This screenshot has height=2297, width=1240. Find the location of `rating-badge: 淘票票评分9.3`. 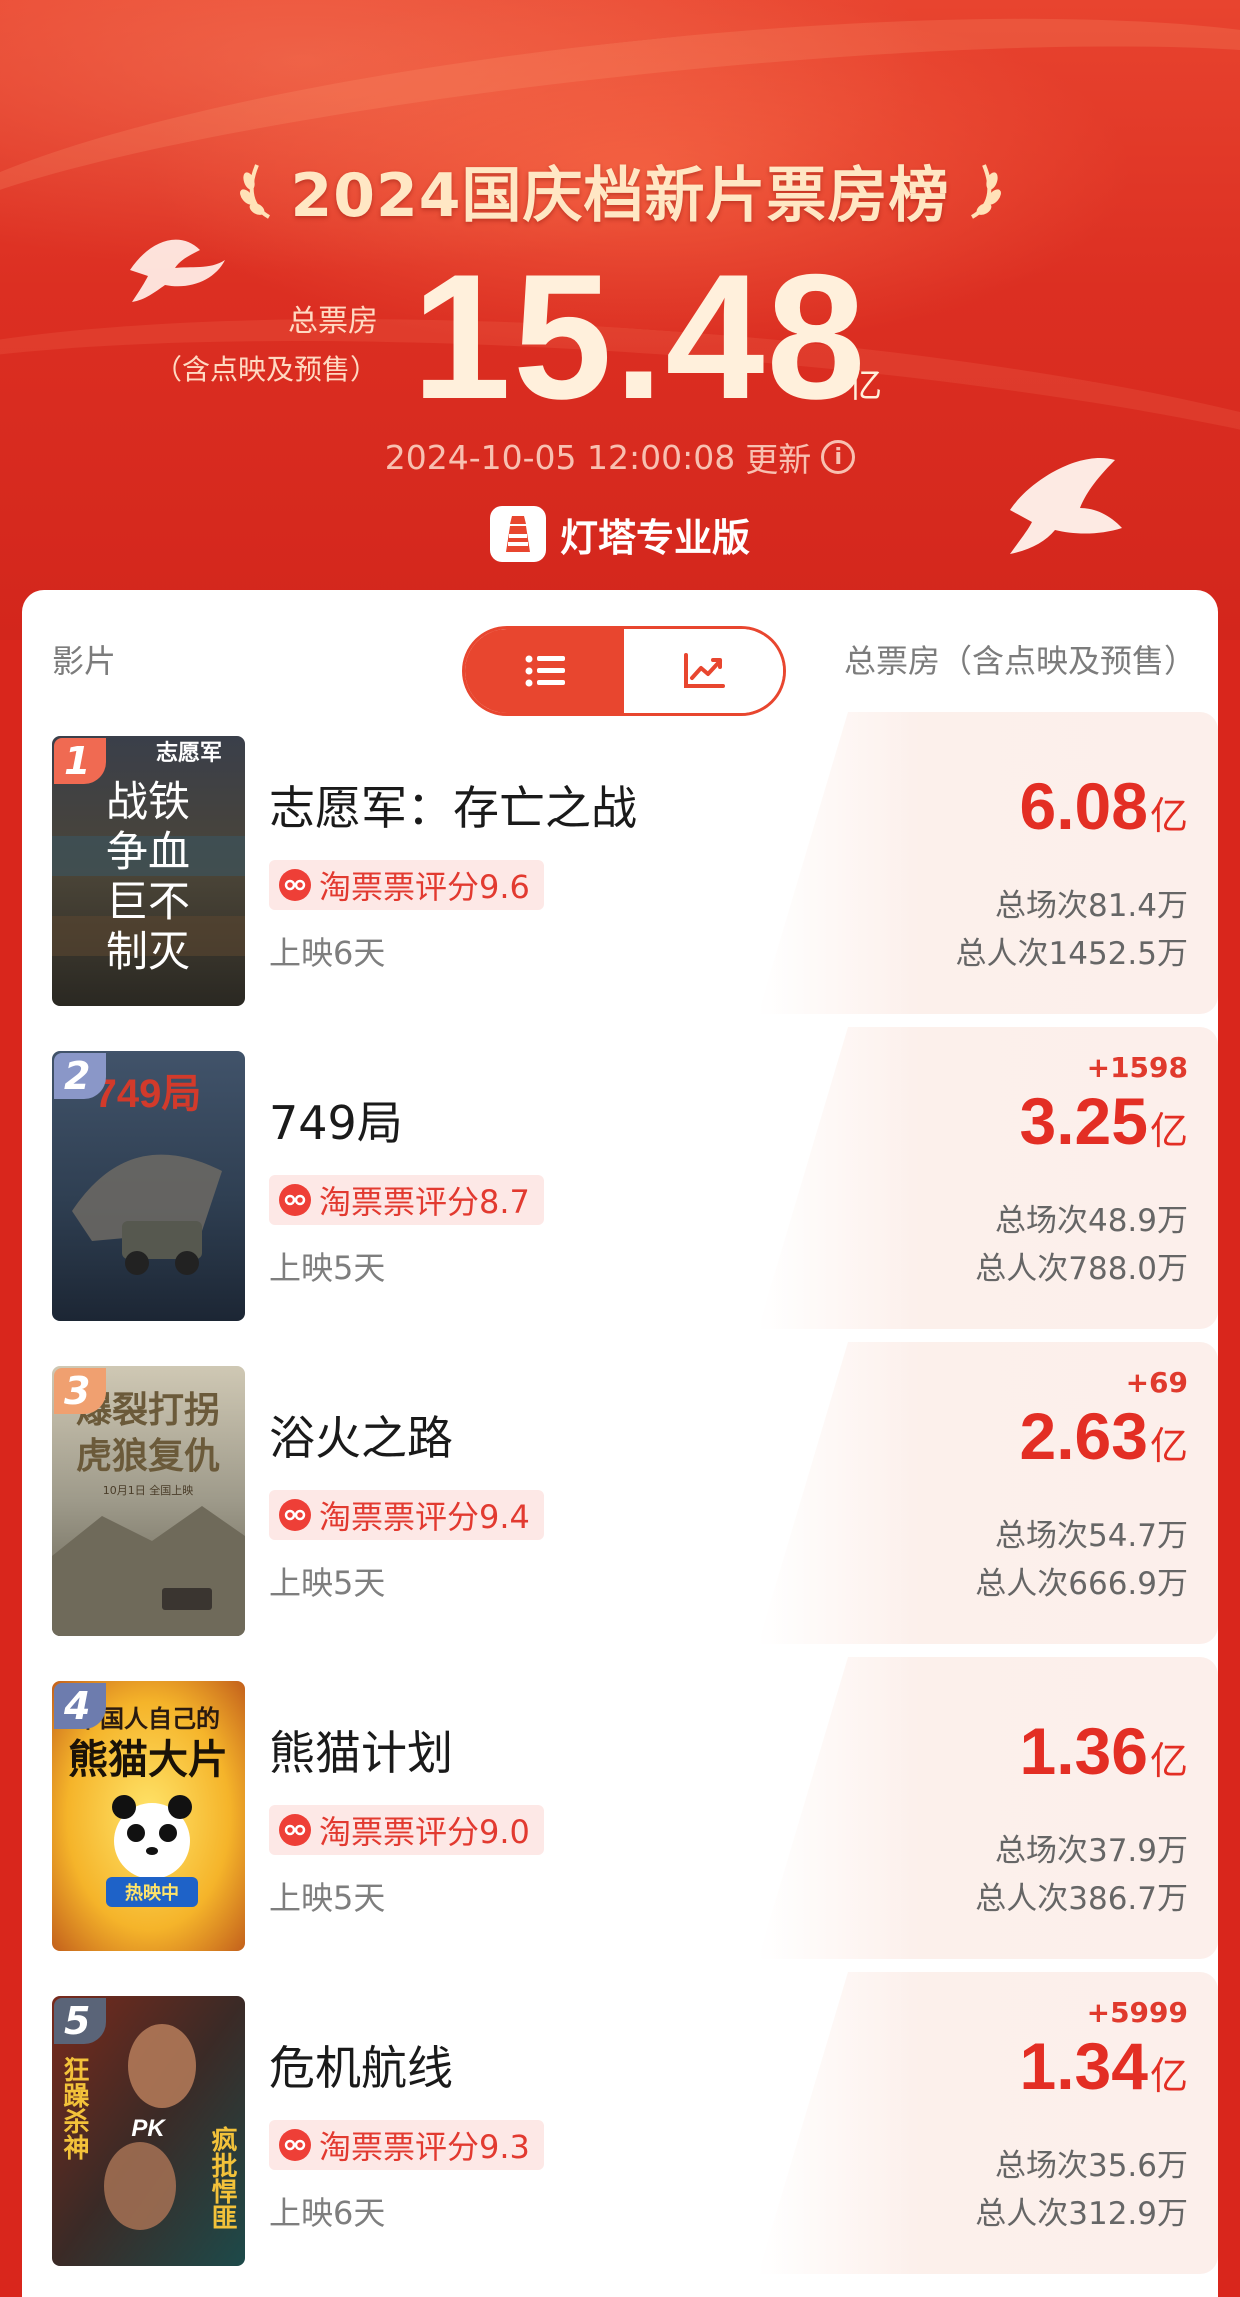

rating-badge: 淘票票评分9.3 is located at coordinates (406, 2145).